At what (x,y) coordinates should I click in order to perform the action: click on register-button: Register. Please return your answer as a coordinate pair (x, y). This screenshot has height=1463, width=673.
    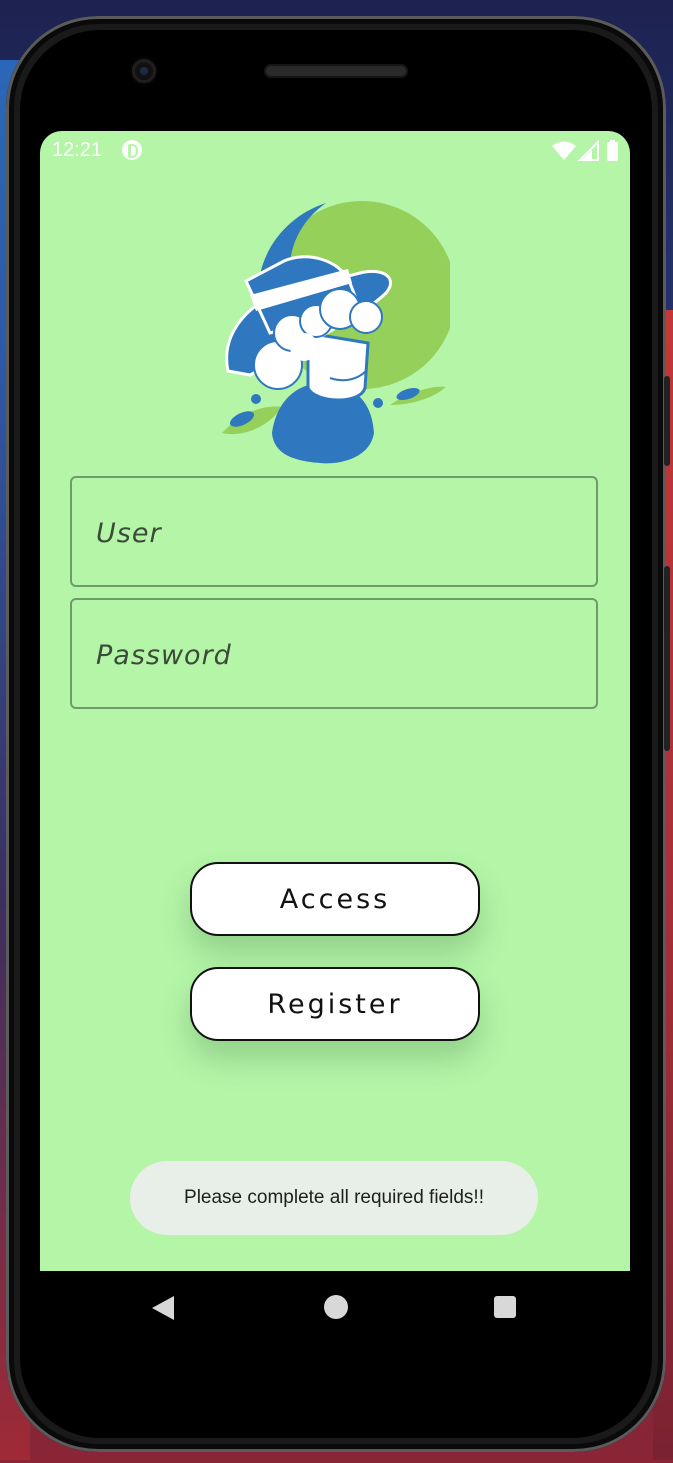
    Looking at the image, I should click on (335, 1004).